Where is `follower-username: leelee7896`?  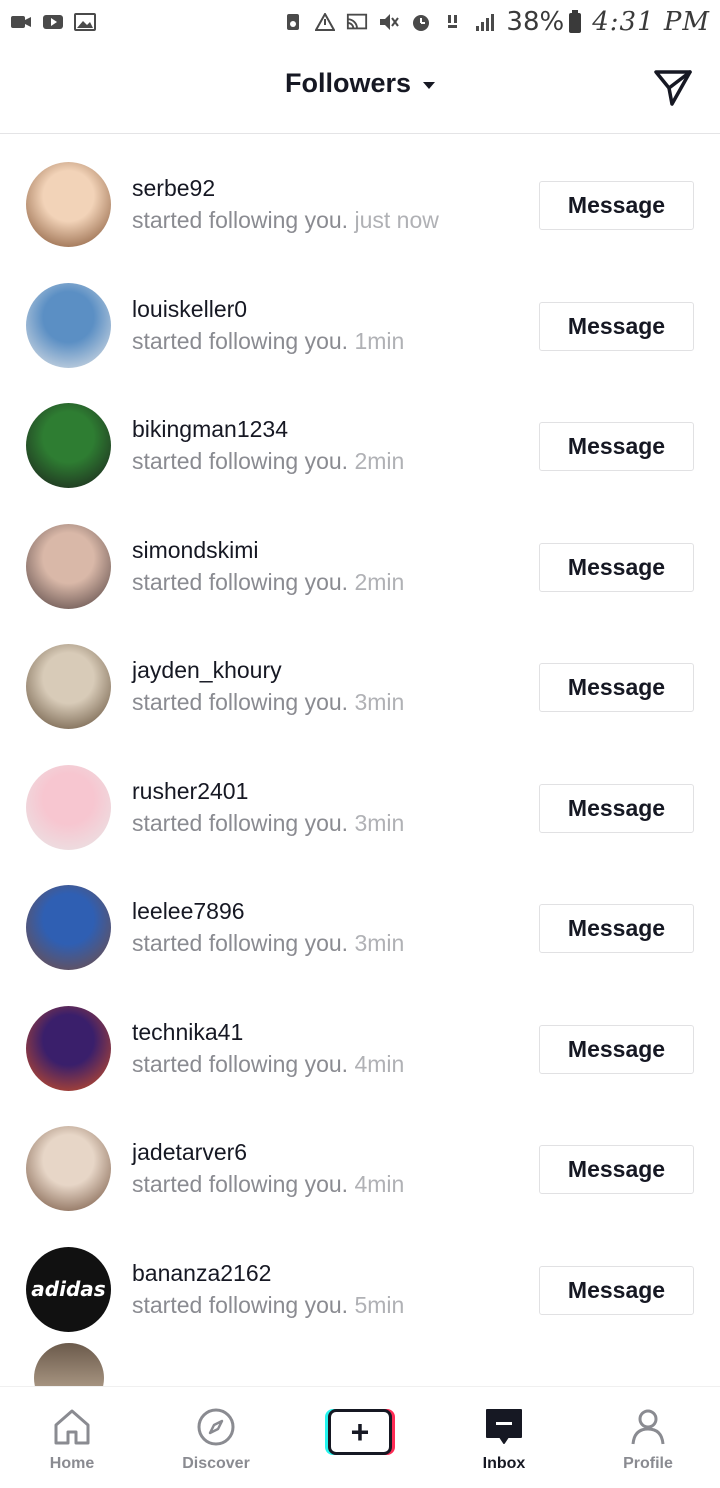 follower-username: leelee7896 is located at coordinates (188, 911).